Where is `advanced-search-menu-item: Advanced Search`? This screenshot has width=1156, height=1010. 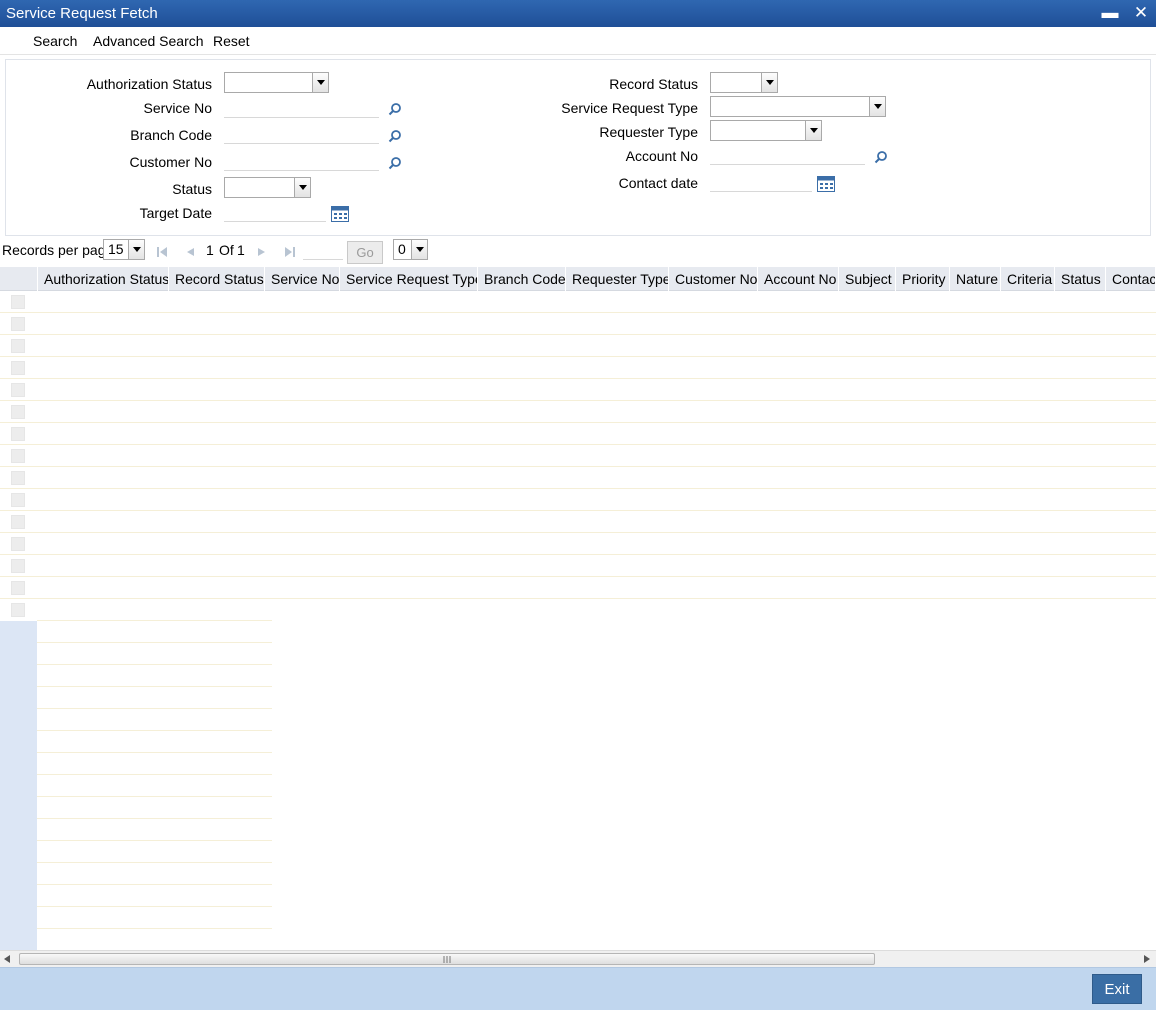 advanced-search-menu-item: Advanced Search is located at coordinates (148, 41).